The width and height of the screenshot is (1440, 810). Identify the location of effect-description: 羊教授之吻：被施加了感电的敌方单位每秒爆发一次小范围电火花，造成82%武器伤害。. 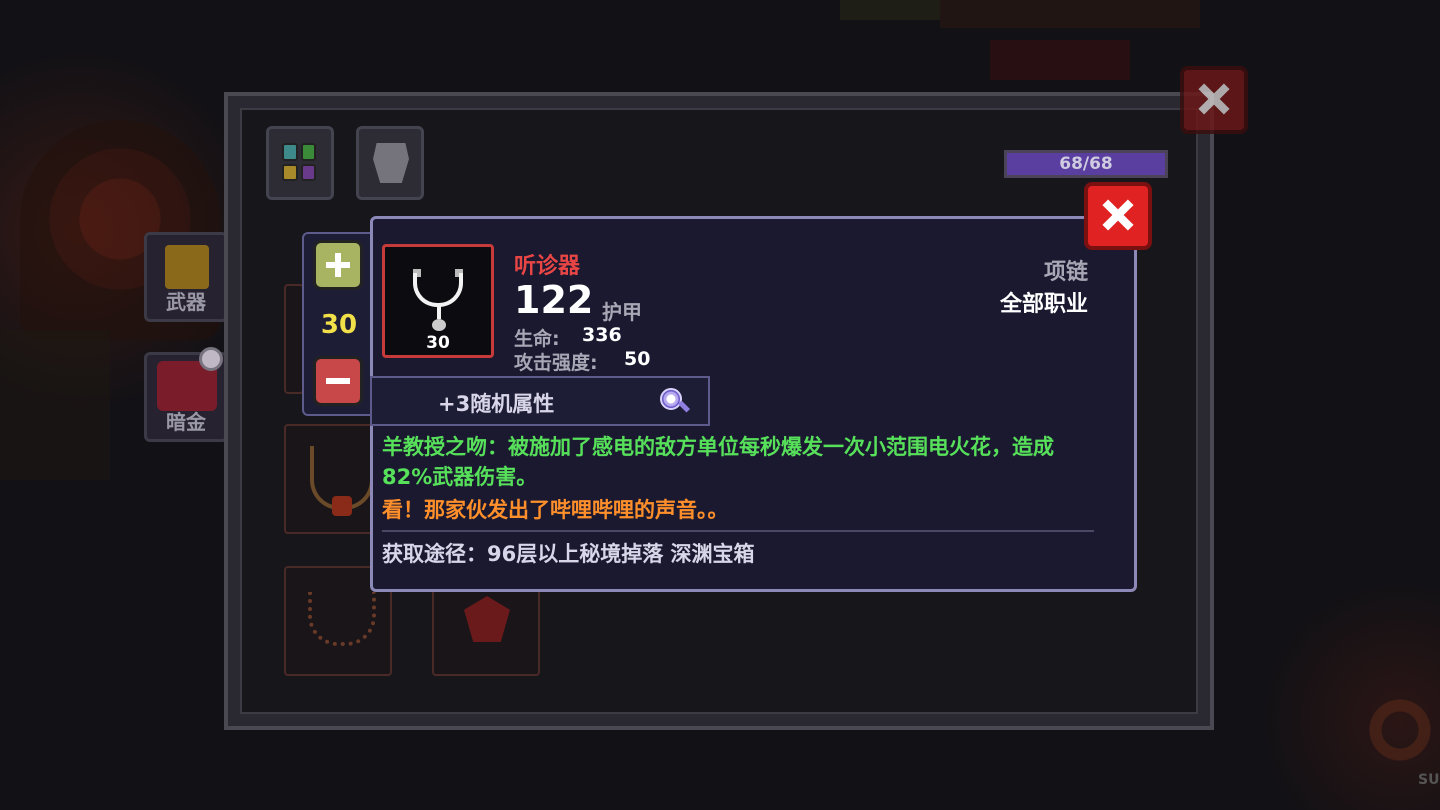
(718, 462).